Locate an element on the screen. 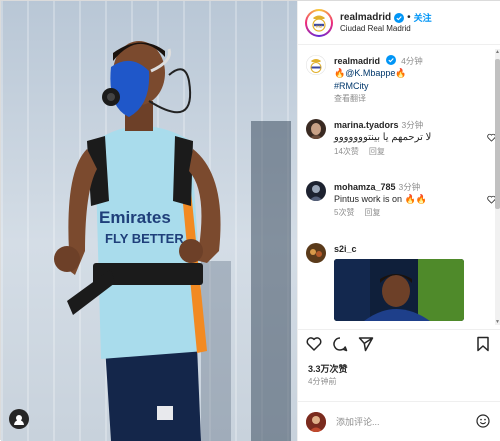 Image resolution: width=500 pixels, height=441 pixels. real-madrid-crest-icon: RM is located at coordinates (319, 23).